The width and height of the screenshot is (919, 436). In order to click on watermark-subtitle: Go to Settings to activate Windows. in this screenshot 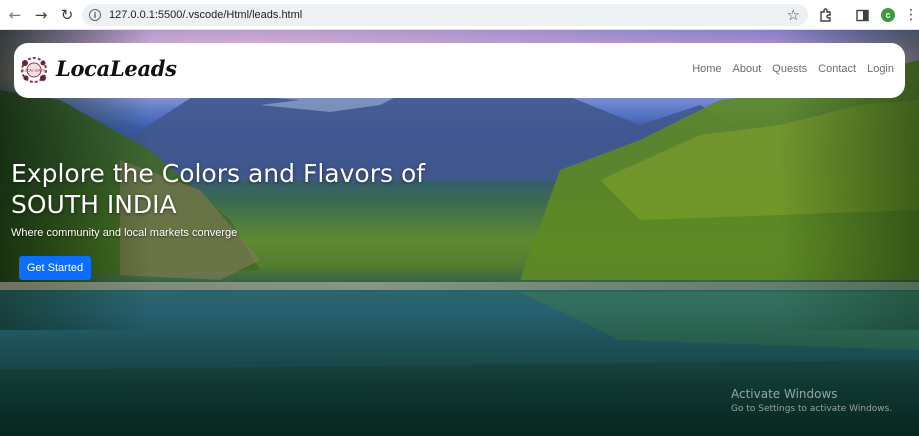, I will do `click(812, 409)`.